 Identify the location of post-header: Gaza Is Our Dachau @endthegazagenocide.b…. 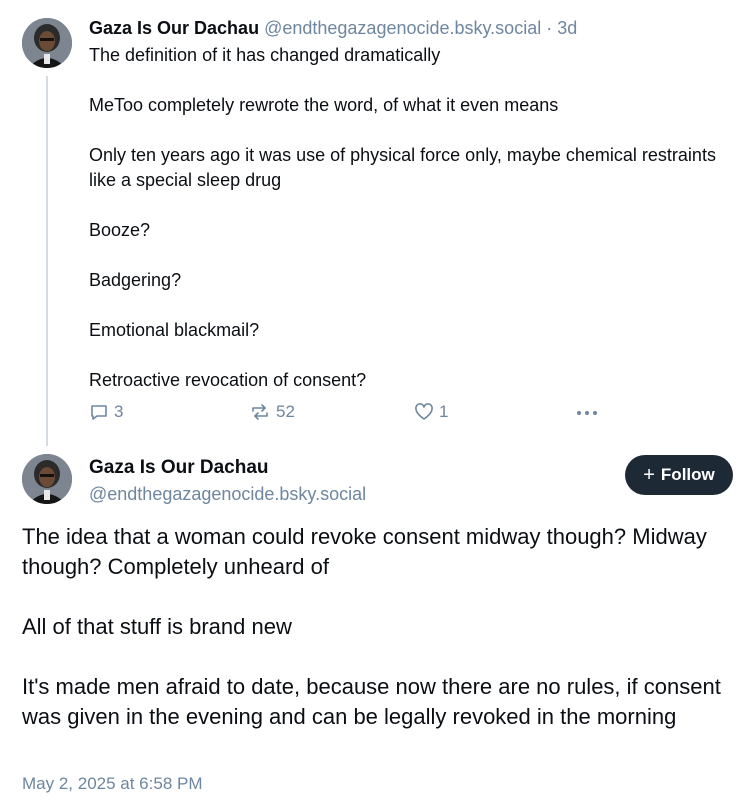
(333, 28).